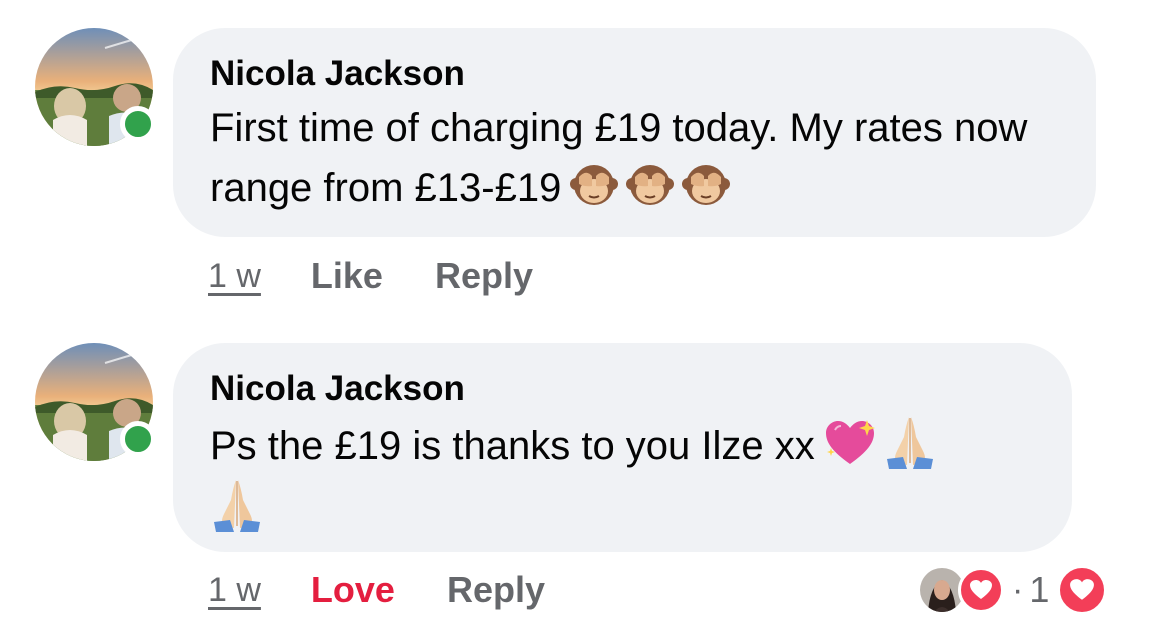  I want to click on love-button: Love, so click(353, 590).